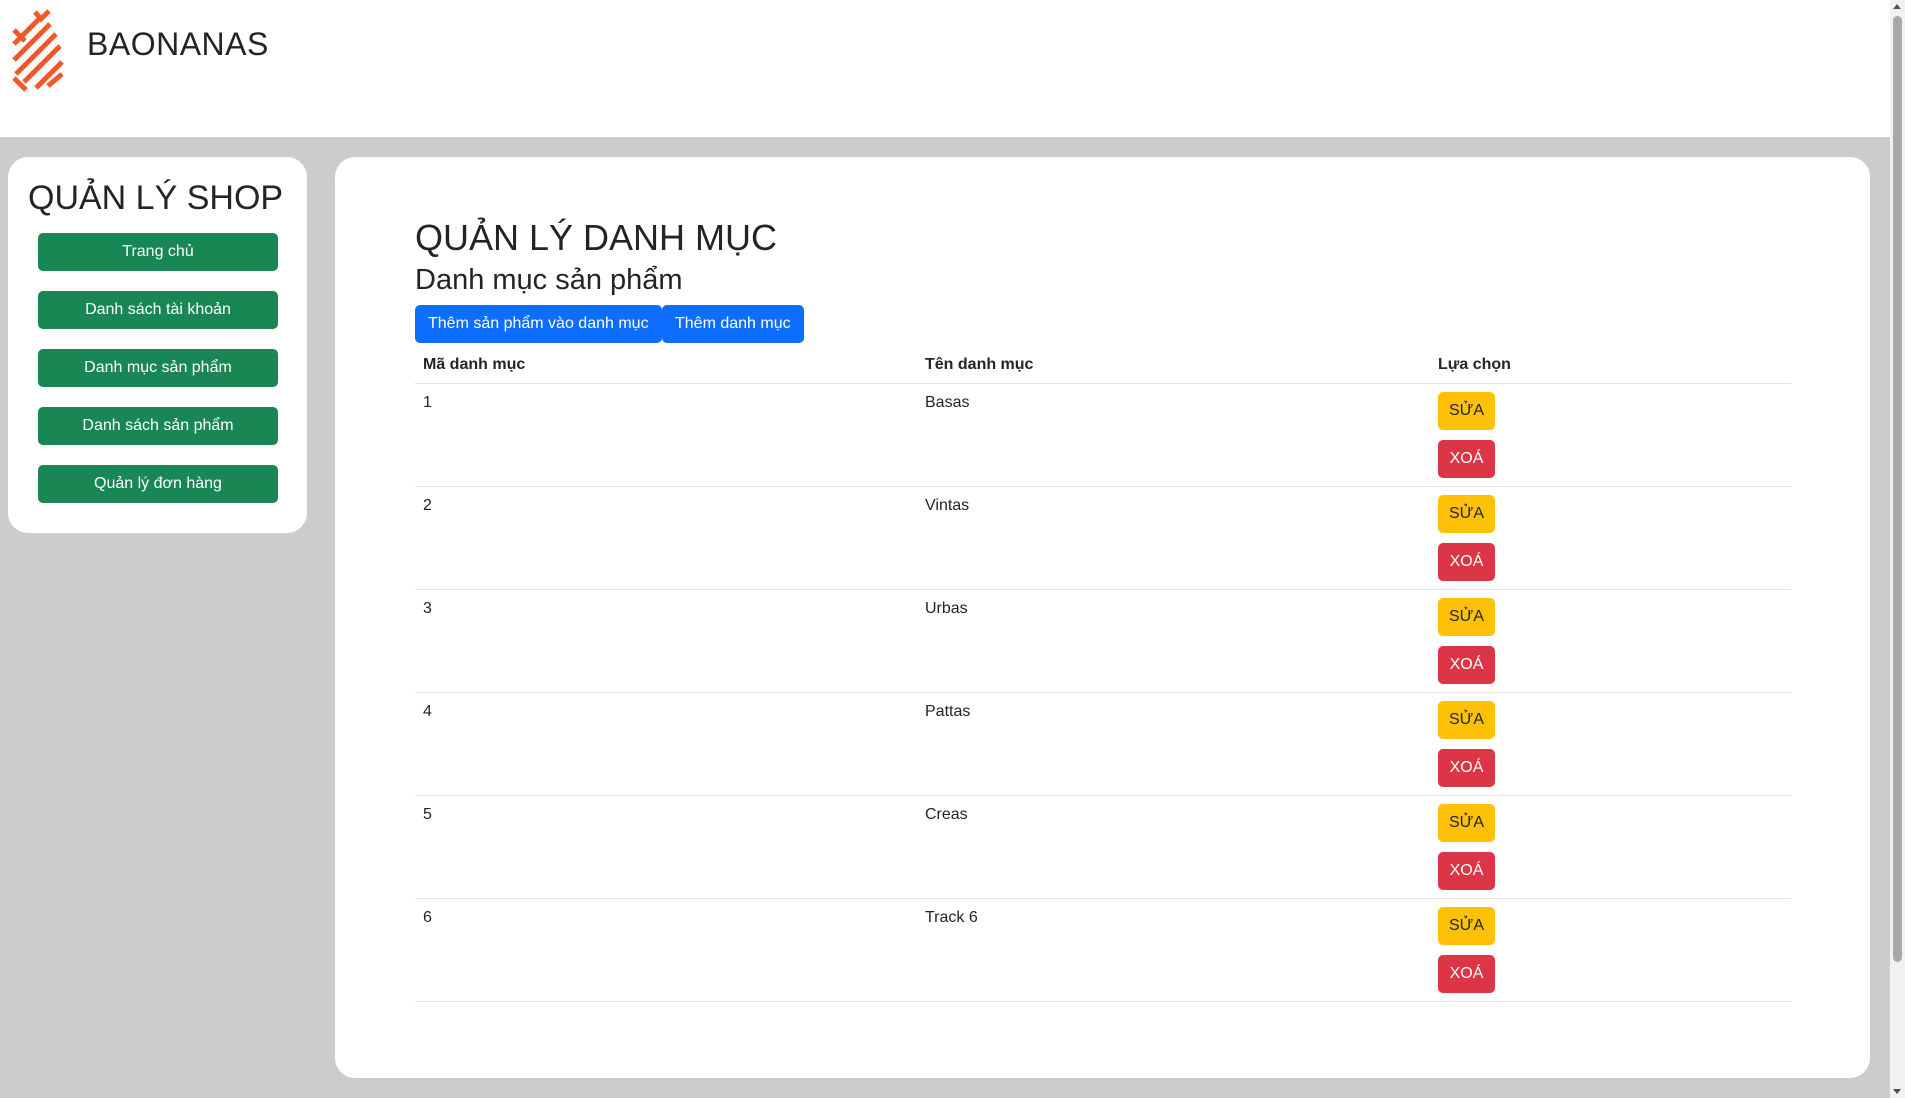  I want to click on category-id: 3, so click(666, 641).